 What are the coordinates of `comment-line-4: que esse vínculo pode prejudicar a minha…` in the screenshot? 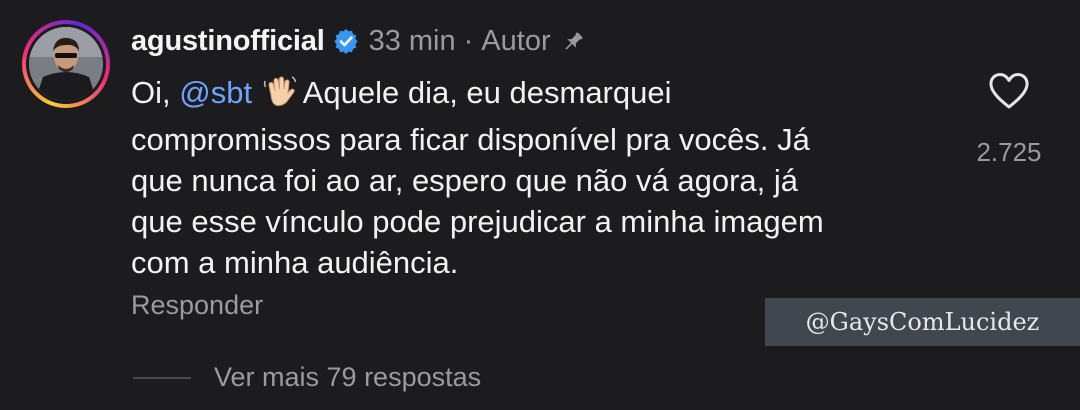 It's located at (477, 221).